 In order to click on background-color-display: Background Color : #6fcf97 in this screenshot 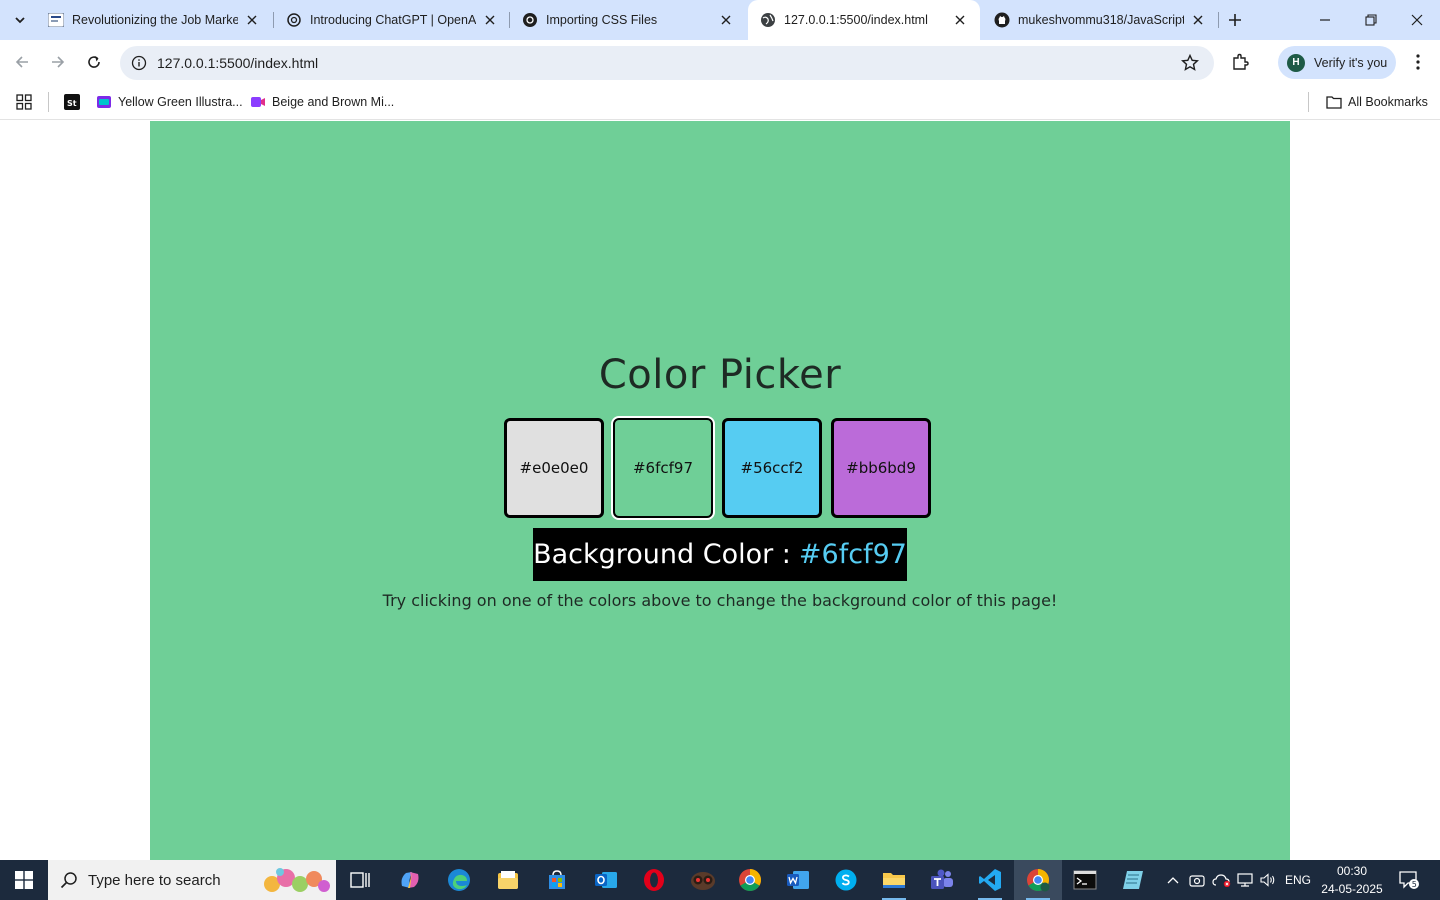, I will do `click(720, 554)`.